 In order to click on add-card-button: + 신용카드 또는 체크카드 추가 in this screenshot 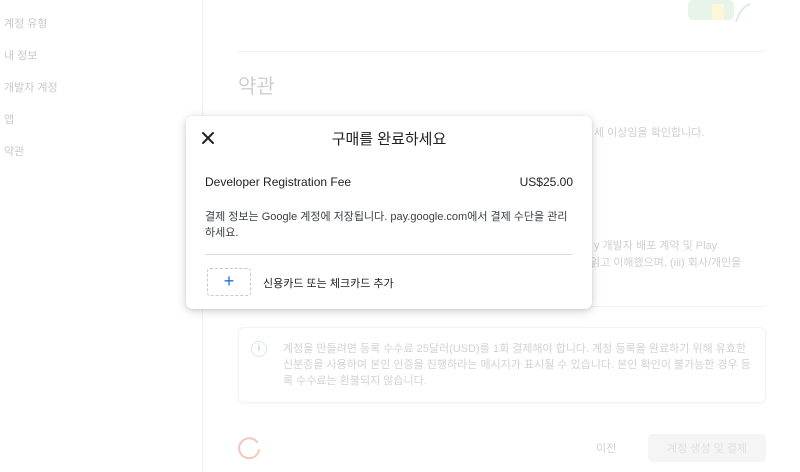, I will do `click(377, 282)`.